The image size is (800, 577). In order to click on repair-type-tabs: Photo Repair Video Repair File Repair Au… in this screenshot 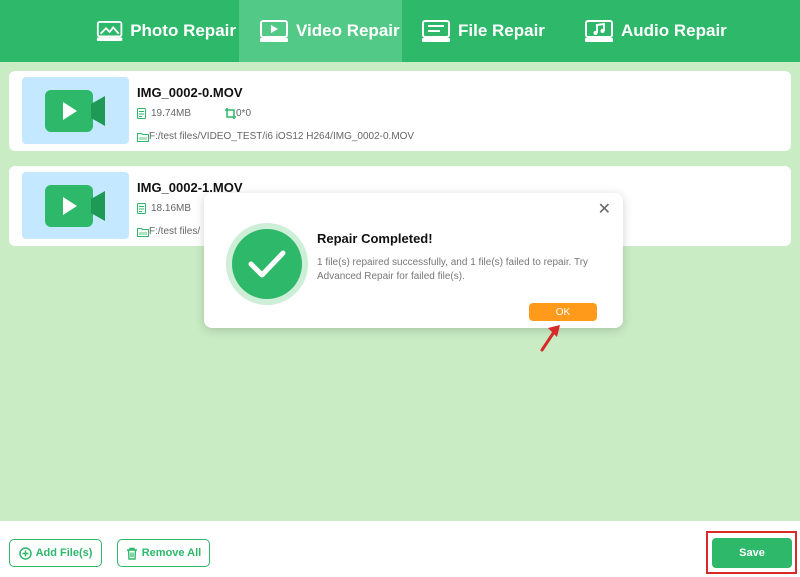, I will do `click(400, 31)`.